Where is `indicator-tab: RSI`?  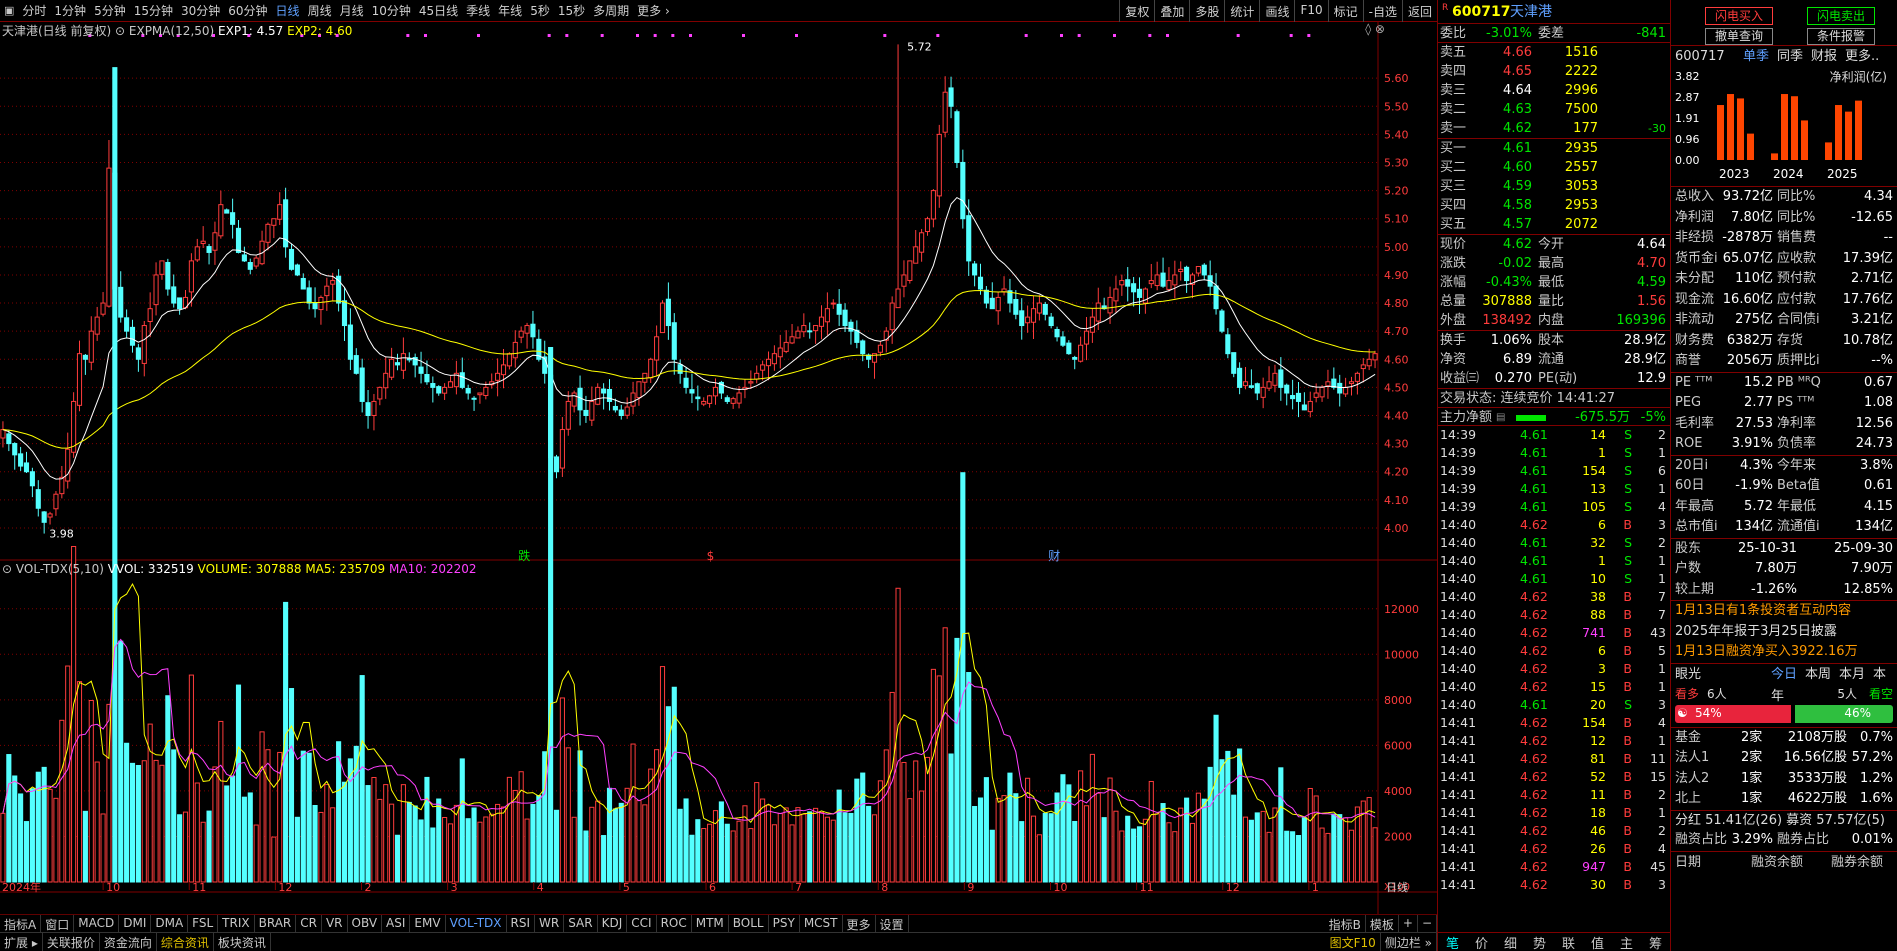
indicator-tab: RSI is located at coordinates (521, 923).